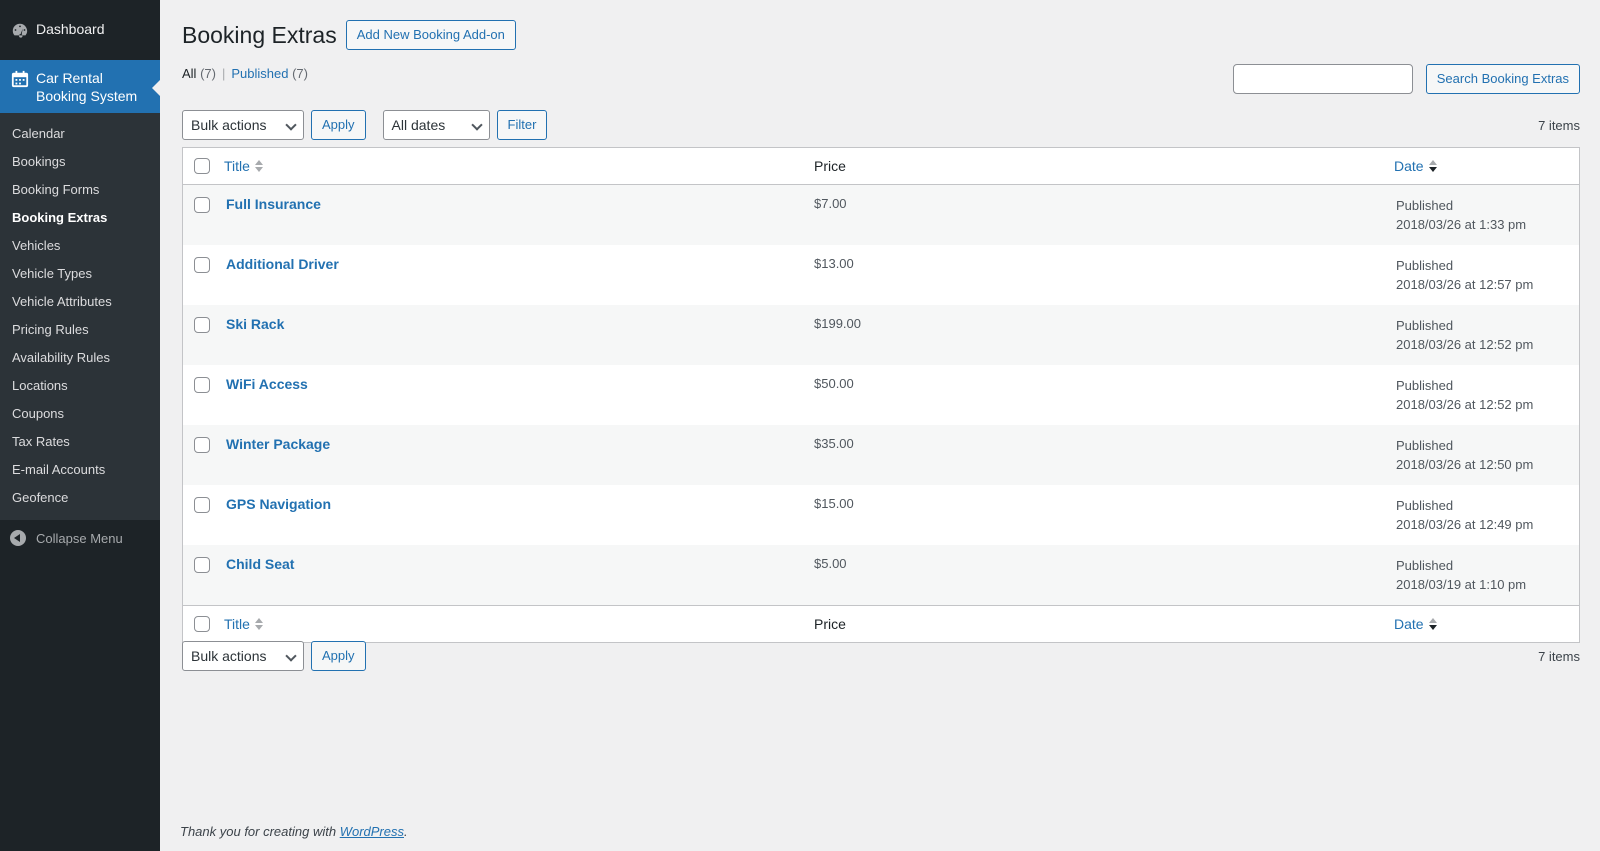  Describe the element at coordinates (243, 624) in the screenshot. I see `sort-by-title-link-footer: Title` at that location.